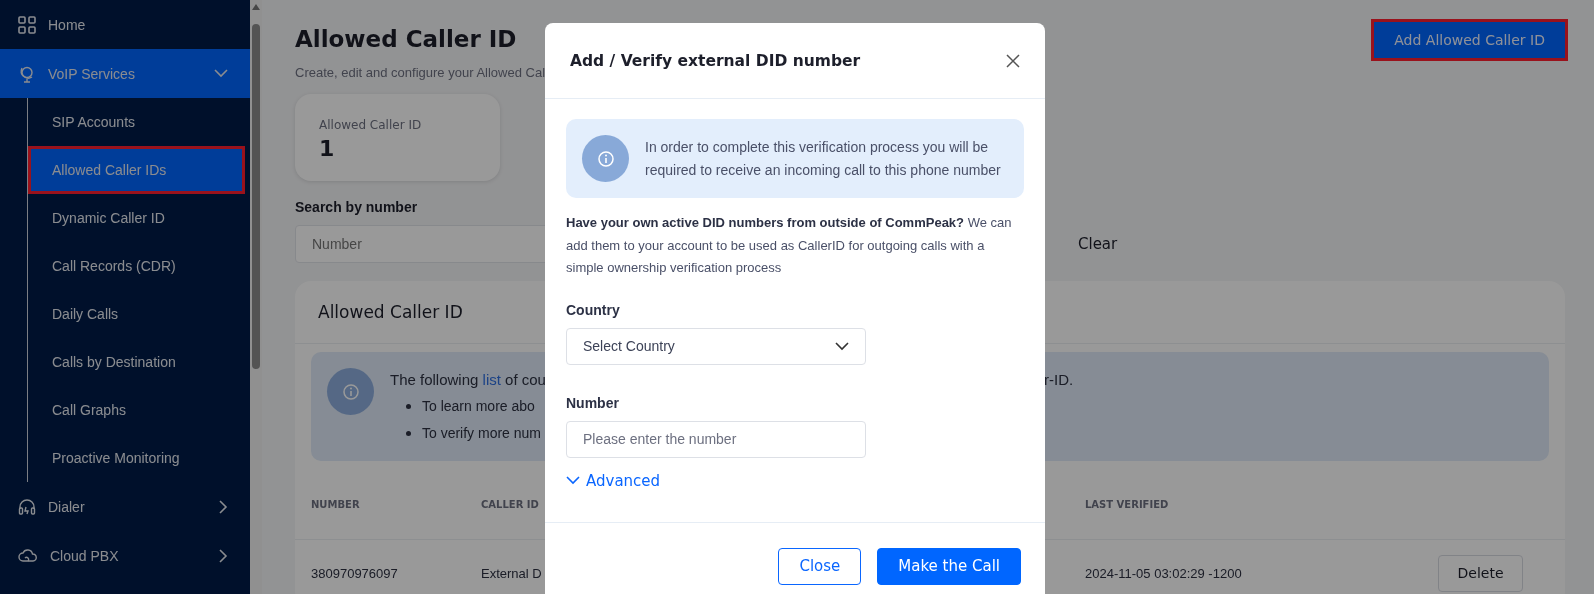  Describe the element at coordinates (1469, 40) in the screenshot. I see `add-caller-id-button: Add Allowed Caller ID` at that location.